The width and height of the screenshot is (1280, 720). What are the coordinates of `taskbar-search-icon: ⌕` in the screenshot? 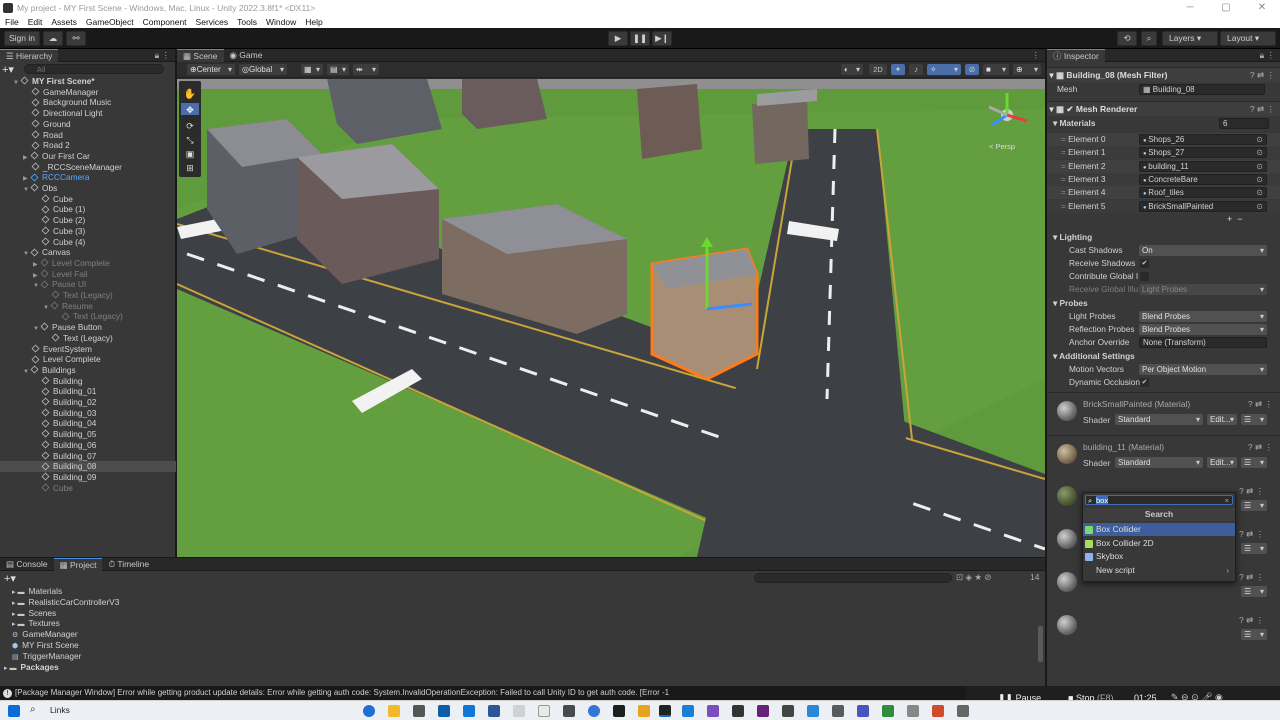 It's located at (33, 709).